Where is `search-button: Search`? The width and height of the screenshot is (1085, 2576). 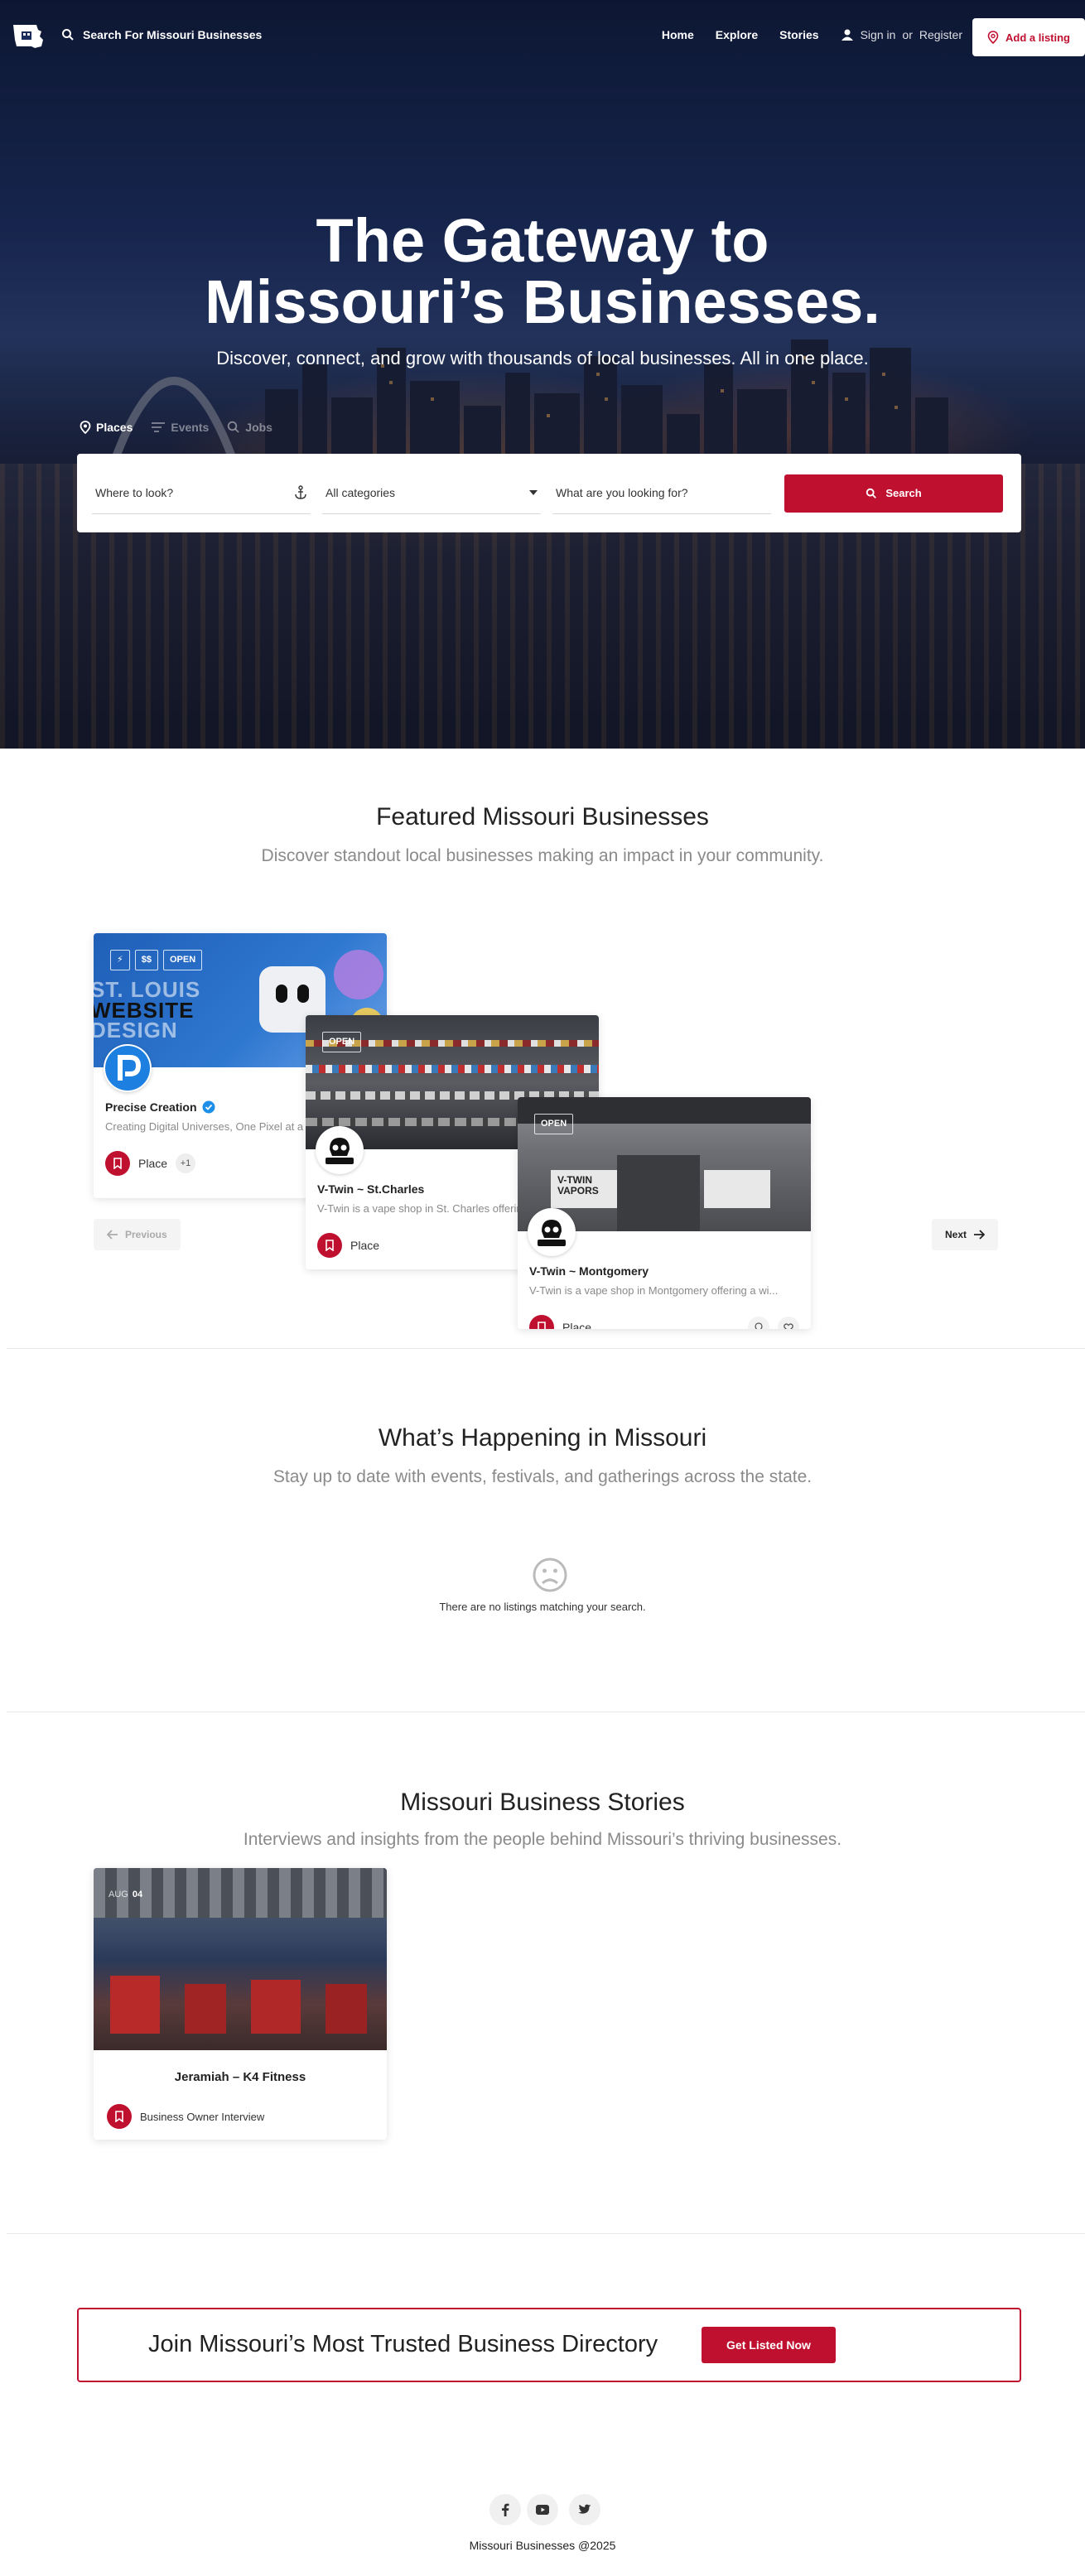
search-button: Search is located at coordinates (893, 493).